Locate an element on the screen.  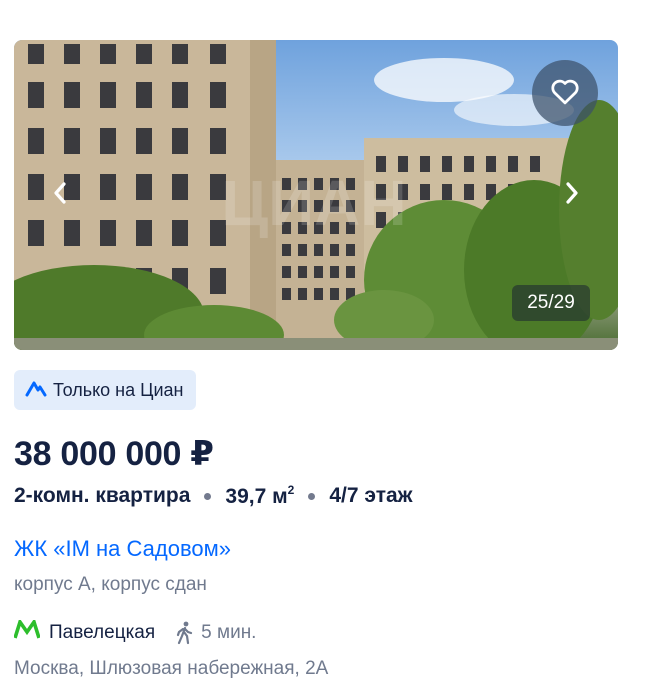
cian-logo-icon is located at coordinates (36, 390).